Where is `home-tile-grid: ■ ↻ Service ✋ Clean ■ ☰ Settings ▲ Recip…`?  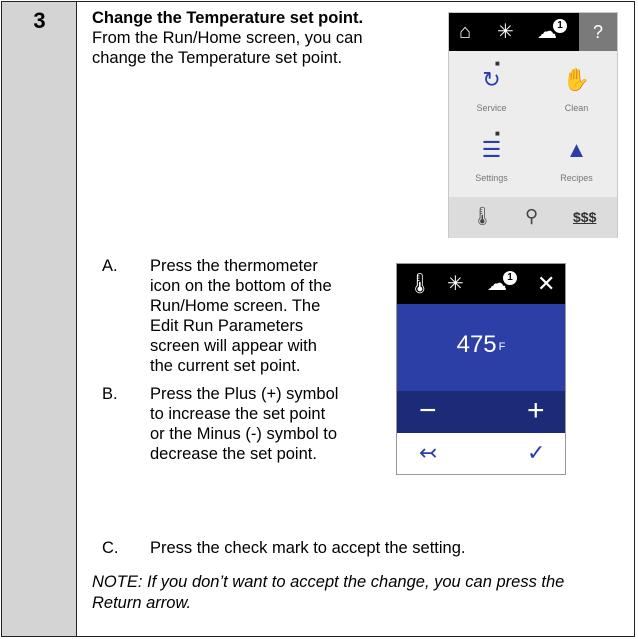 home-tile-grid: ■ ↻ Service ✋ Clean ■ ☰ Settings ▲ Recip… is located at coordinates (533, 123).